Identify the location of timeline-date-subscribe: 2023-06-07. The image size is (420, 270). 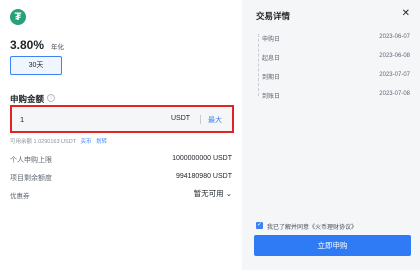
(394, 37).